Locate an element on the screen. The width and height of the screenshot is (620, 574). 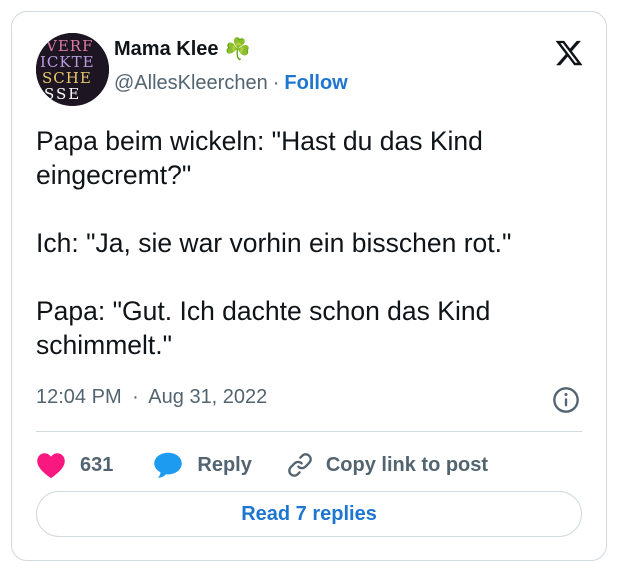
reply-button: Reply is located at coordinates (202, 465).